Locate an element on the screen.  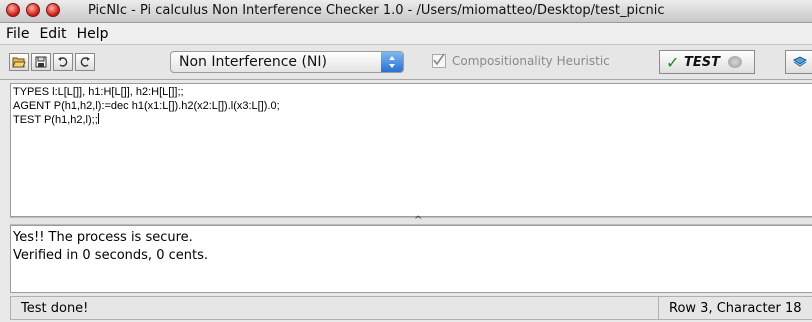
window-controls is located at coordinates (33, 10).